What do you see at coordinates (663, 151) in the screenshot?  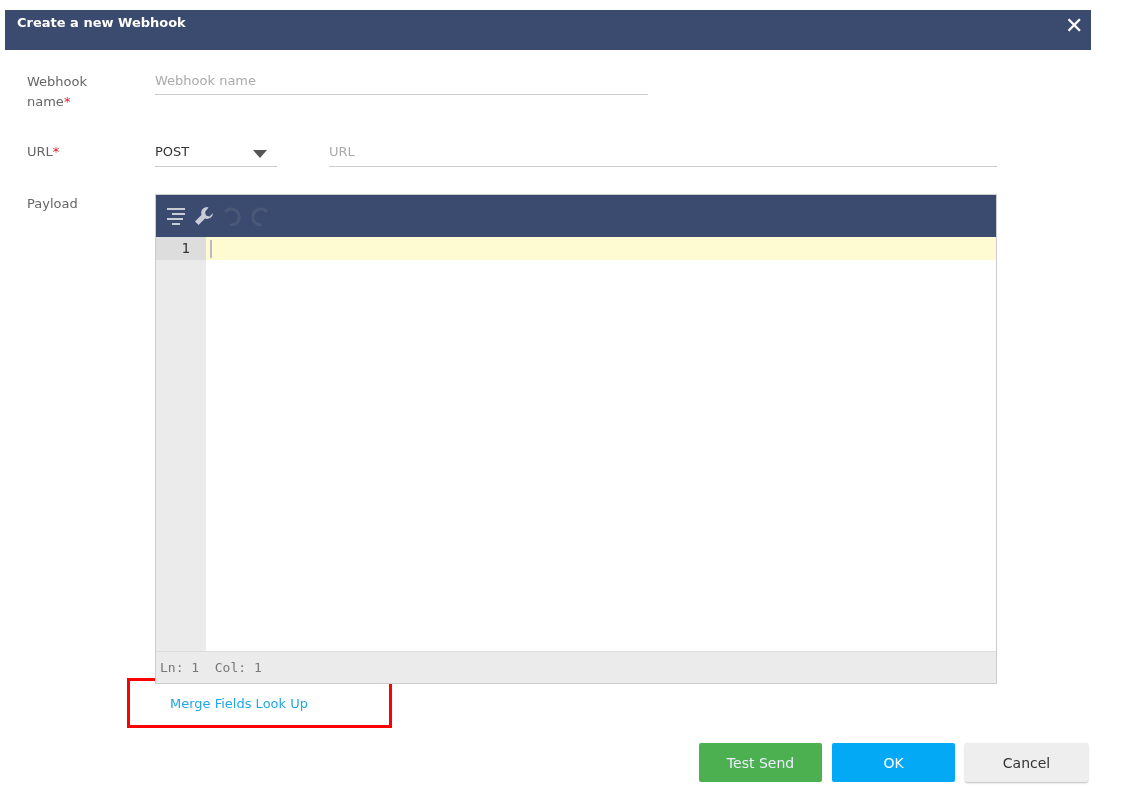 I see `url-input: URL` at bounding box center [663, 151].